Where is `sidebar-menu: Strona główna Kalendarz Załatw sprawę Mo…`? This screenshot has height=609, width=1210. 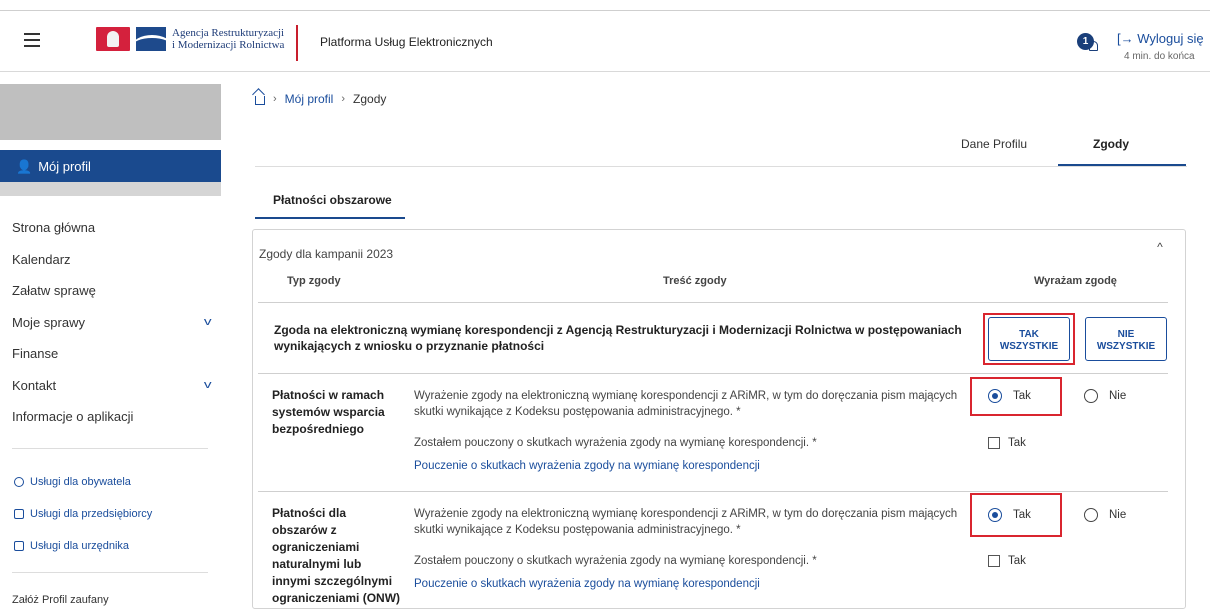 sidebar-menu: Strona główna Kalendarz Załatw sprawę Mo… is located at coordinates (112, 322).